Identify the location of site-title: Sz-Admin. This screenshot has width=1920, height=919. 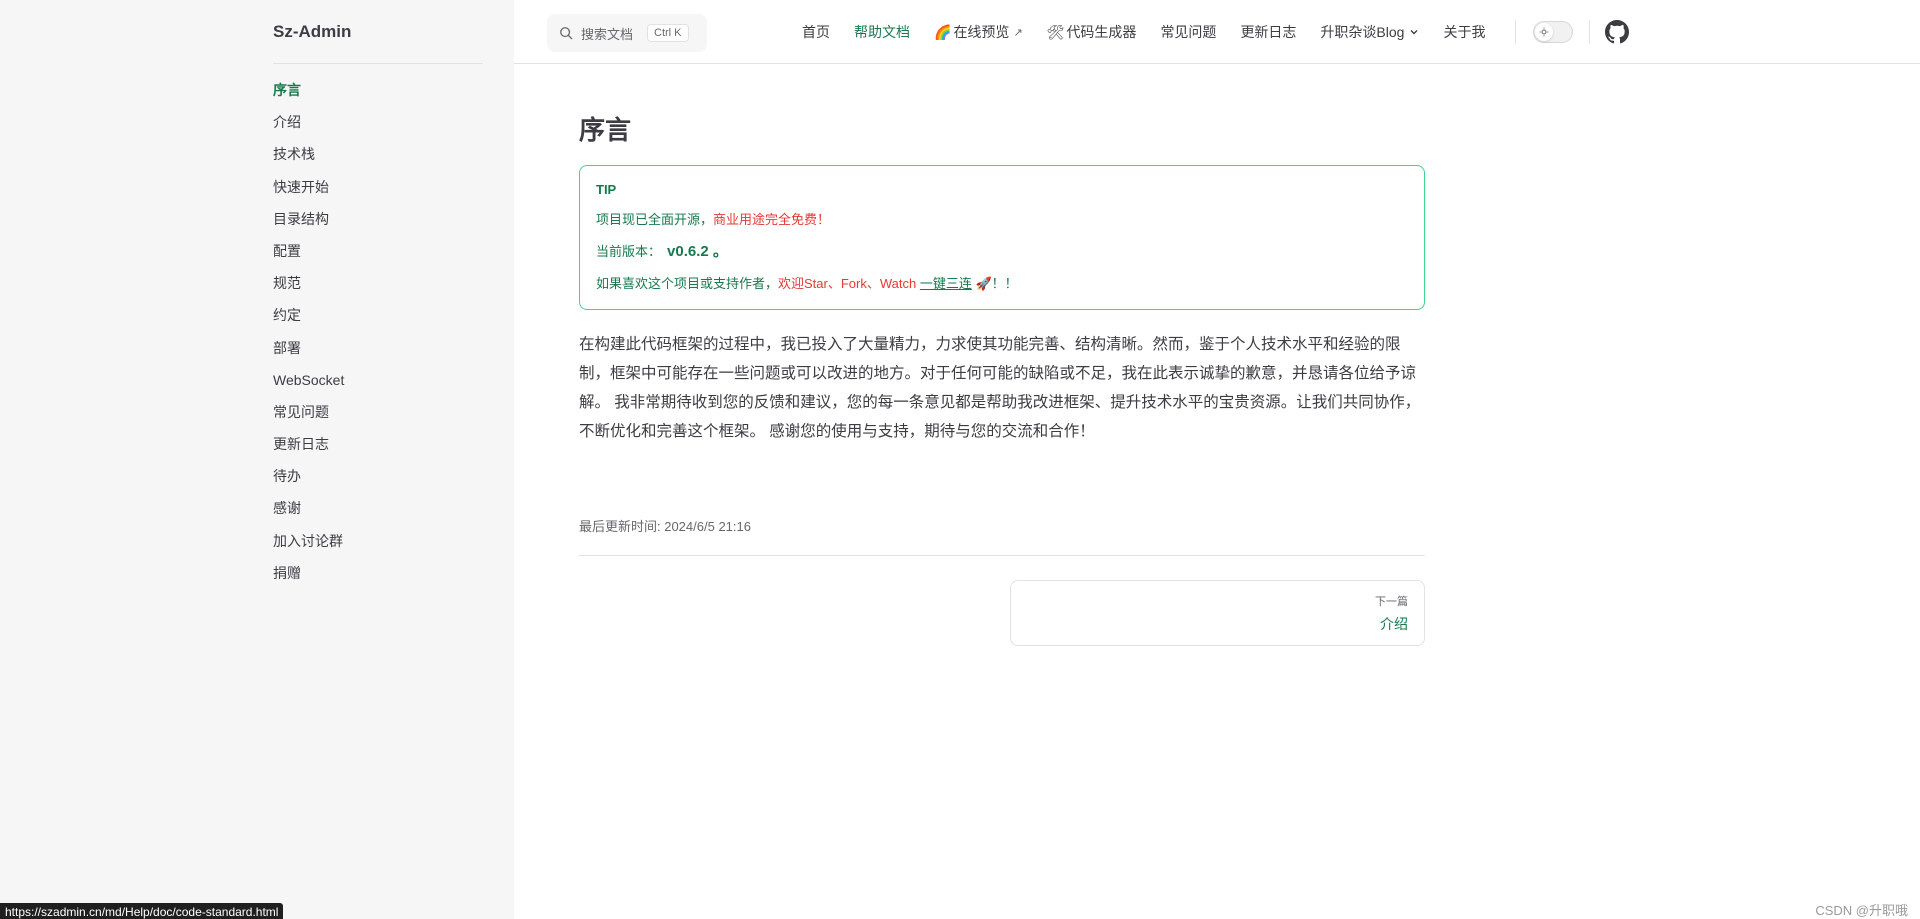
(312, 32).